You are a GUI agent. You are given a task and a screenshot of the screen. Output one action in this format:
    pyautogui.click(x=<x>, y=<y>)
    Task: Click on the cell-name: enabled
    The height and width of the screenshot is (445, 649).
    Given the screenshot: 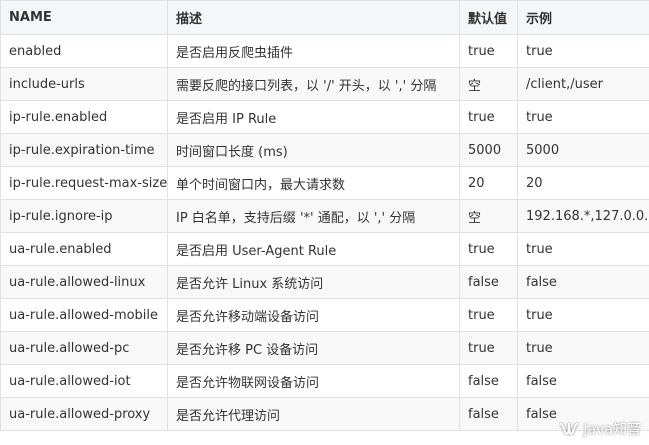 What is the action you would take?
    pyautogui.click(x=84, y=51)
    